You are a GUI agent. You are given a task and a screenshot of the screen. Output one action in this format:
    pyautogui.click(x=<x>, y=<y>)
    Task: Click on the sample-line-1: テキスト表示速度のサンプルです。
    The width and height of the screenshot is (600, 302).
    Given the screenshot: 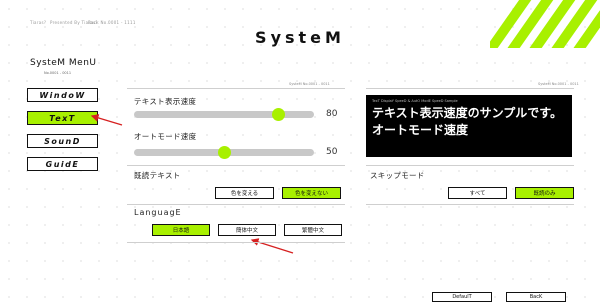 What is the action you would take?
    pyautogui.click(x=467, y=113)
    